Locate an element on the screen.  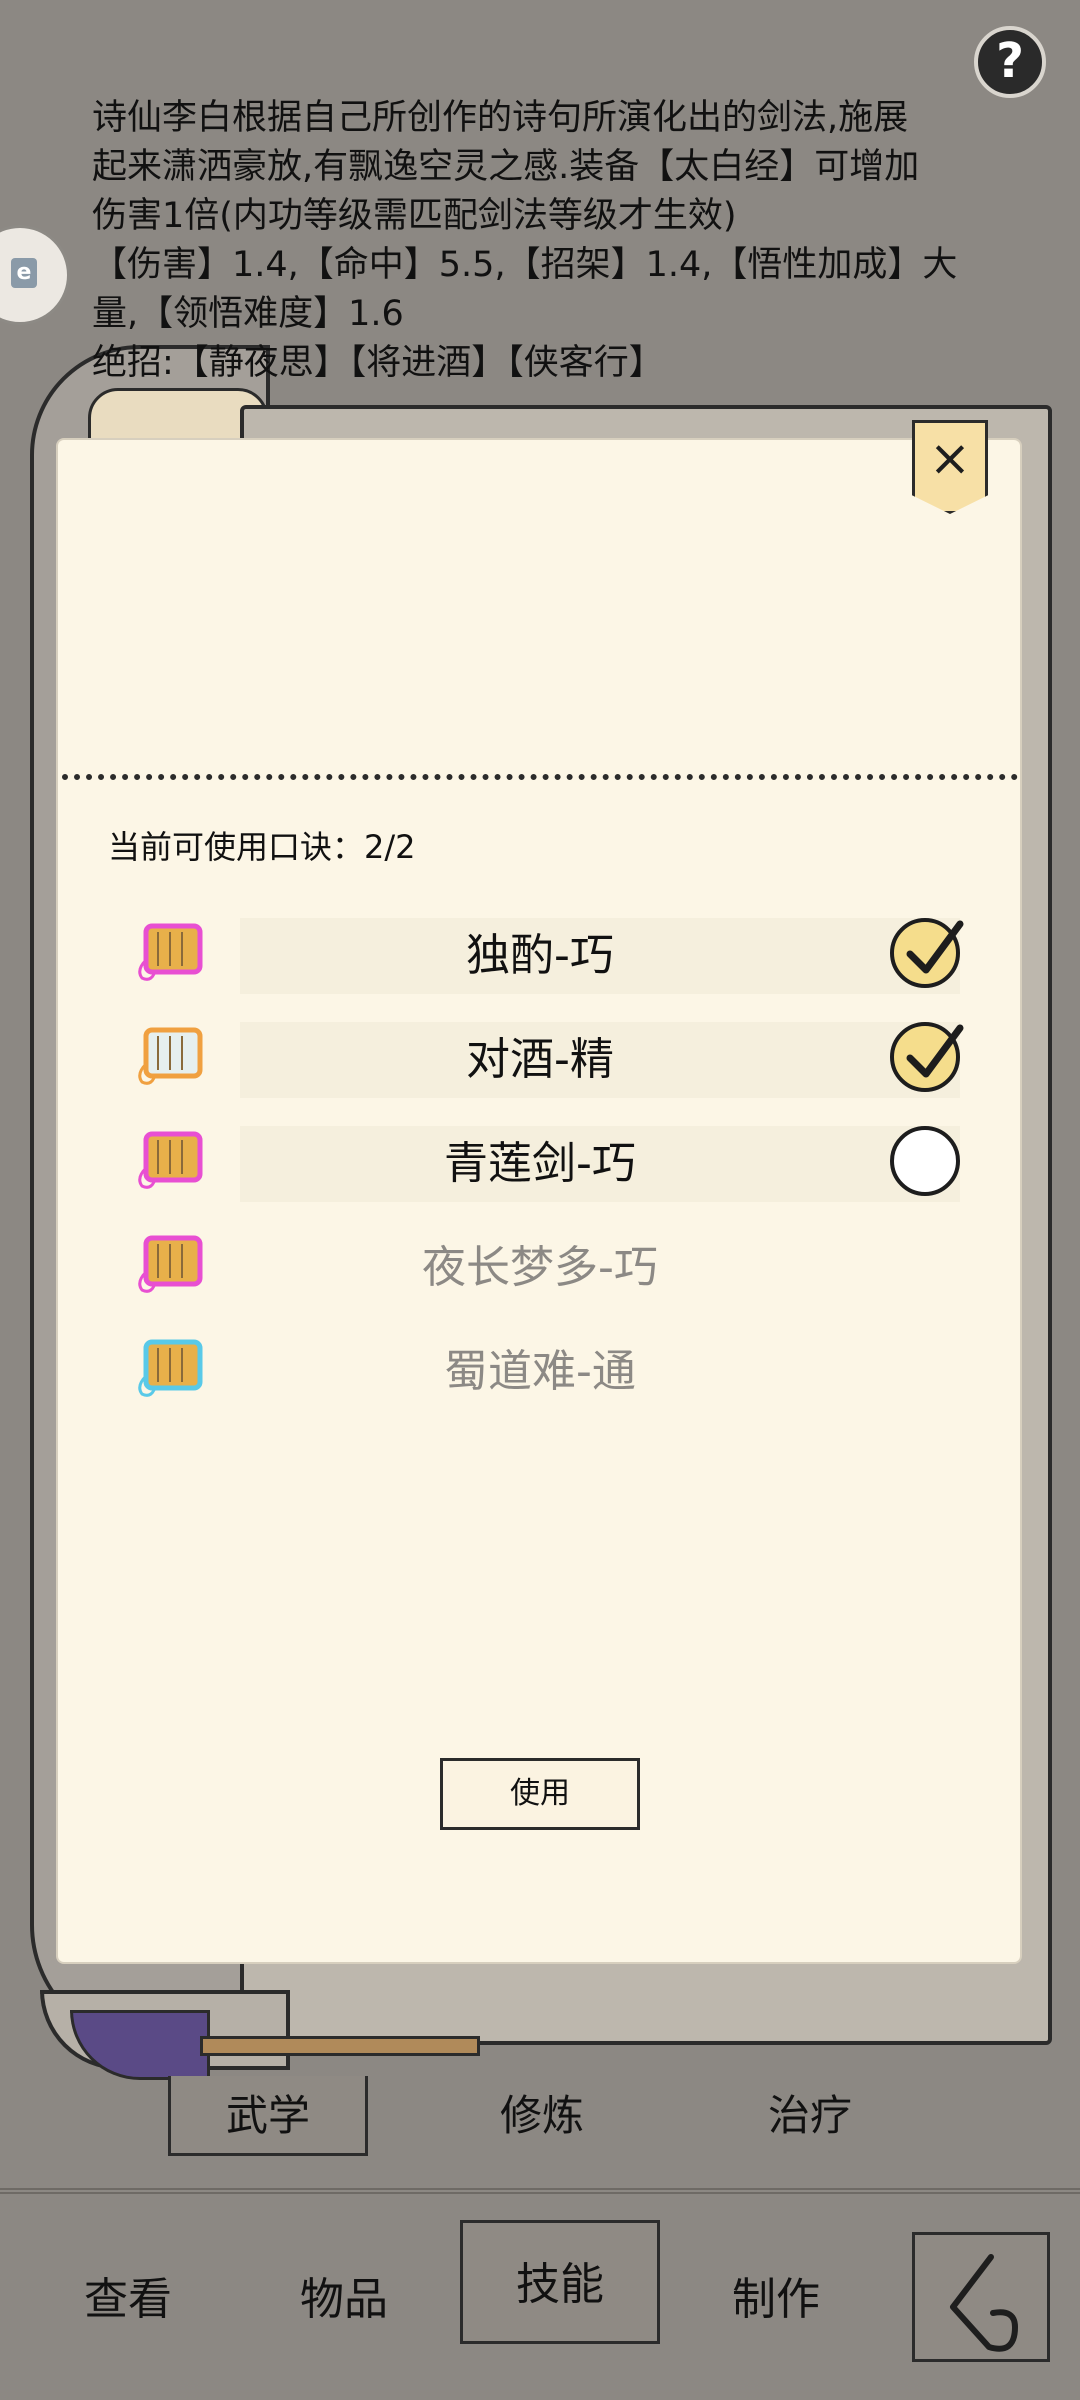
tab-separator is located at coordinates (540, 2191).